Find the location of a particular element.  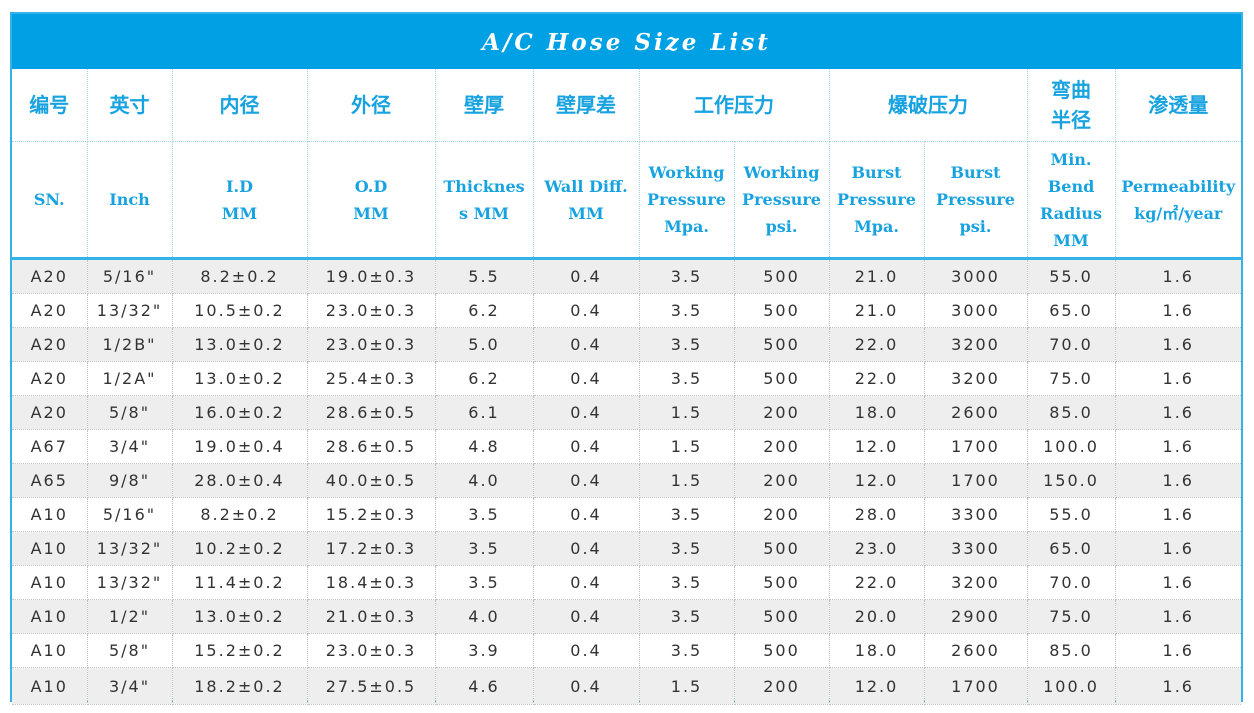

header-wall-diff-en: Wall Diff. MM is located at coordinates (586, 200).